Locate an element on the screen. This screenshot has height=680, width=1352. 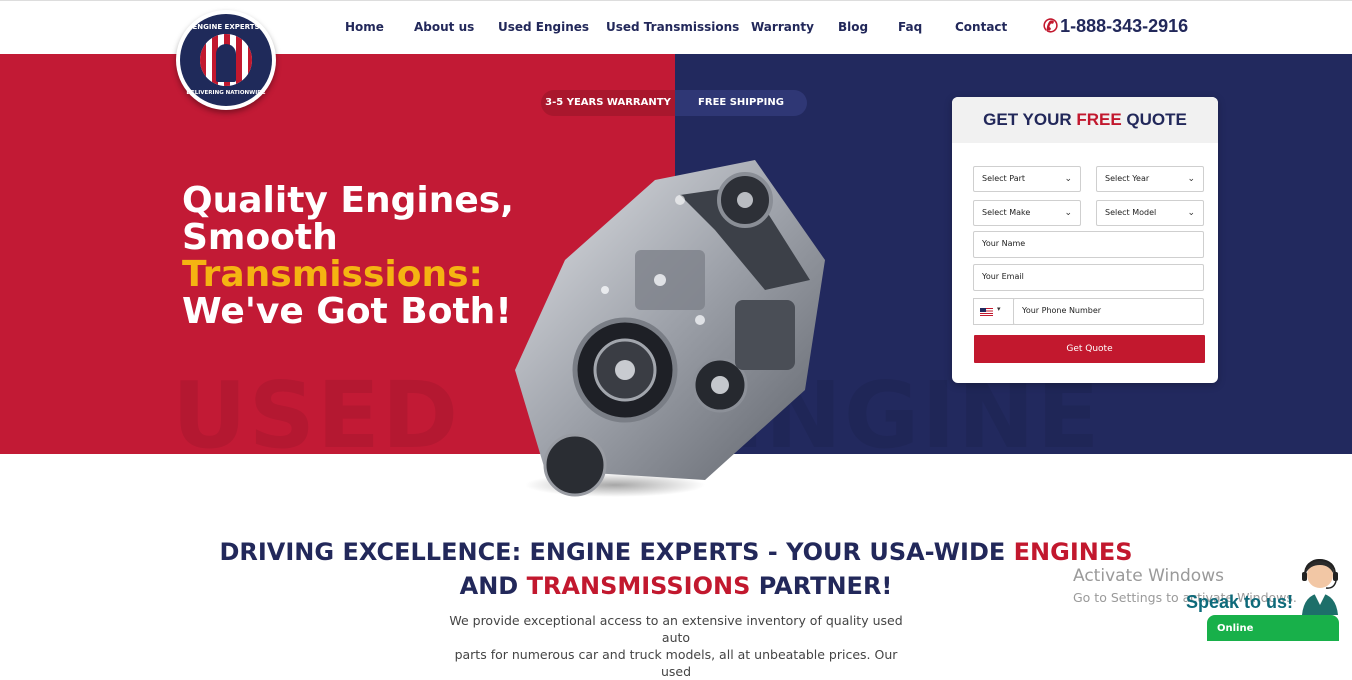
nav-contact: Contact is located at coordinates (981, 27).